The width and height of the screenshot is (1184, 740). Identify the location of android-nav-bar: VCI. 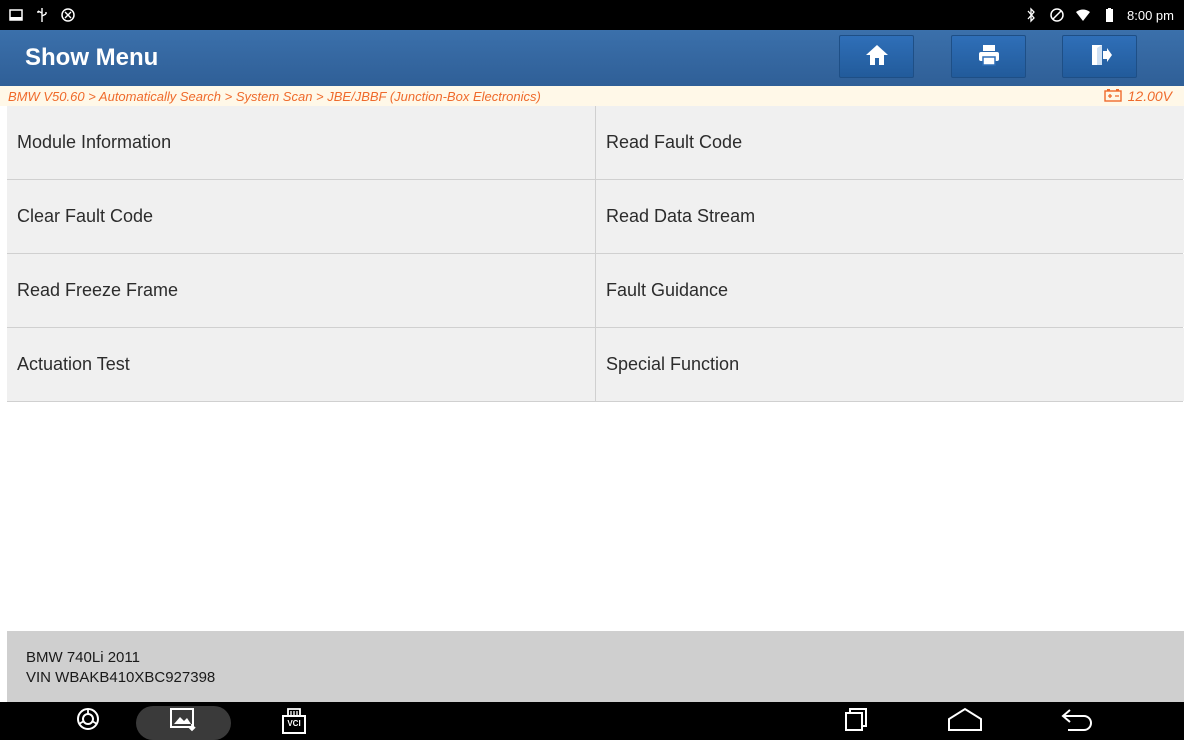
(592, 721).